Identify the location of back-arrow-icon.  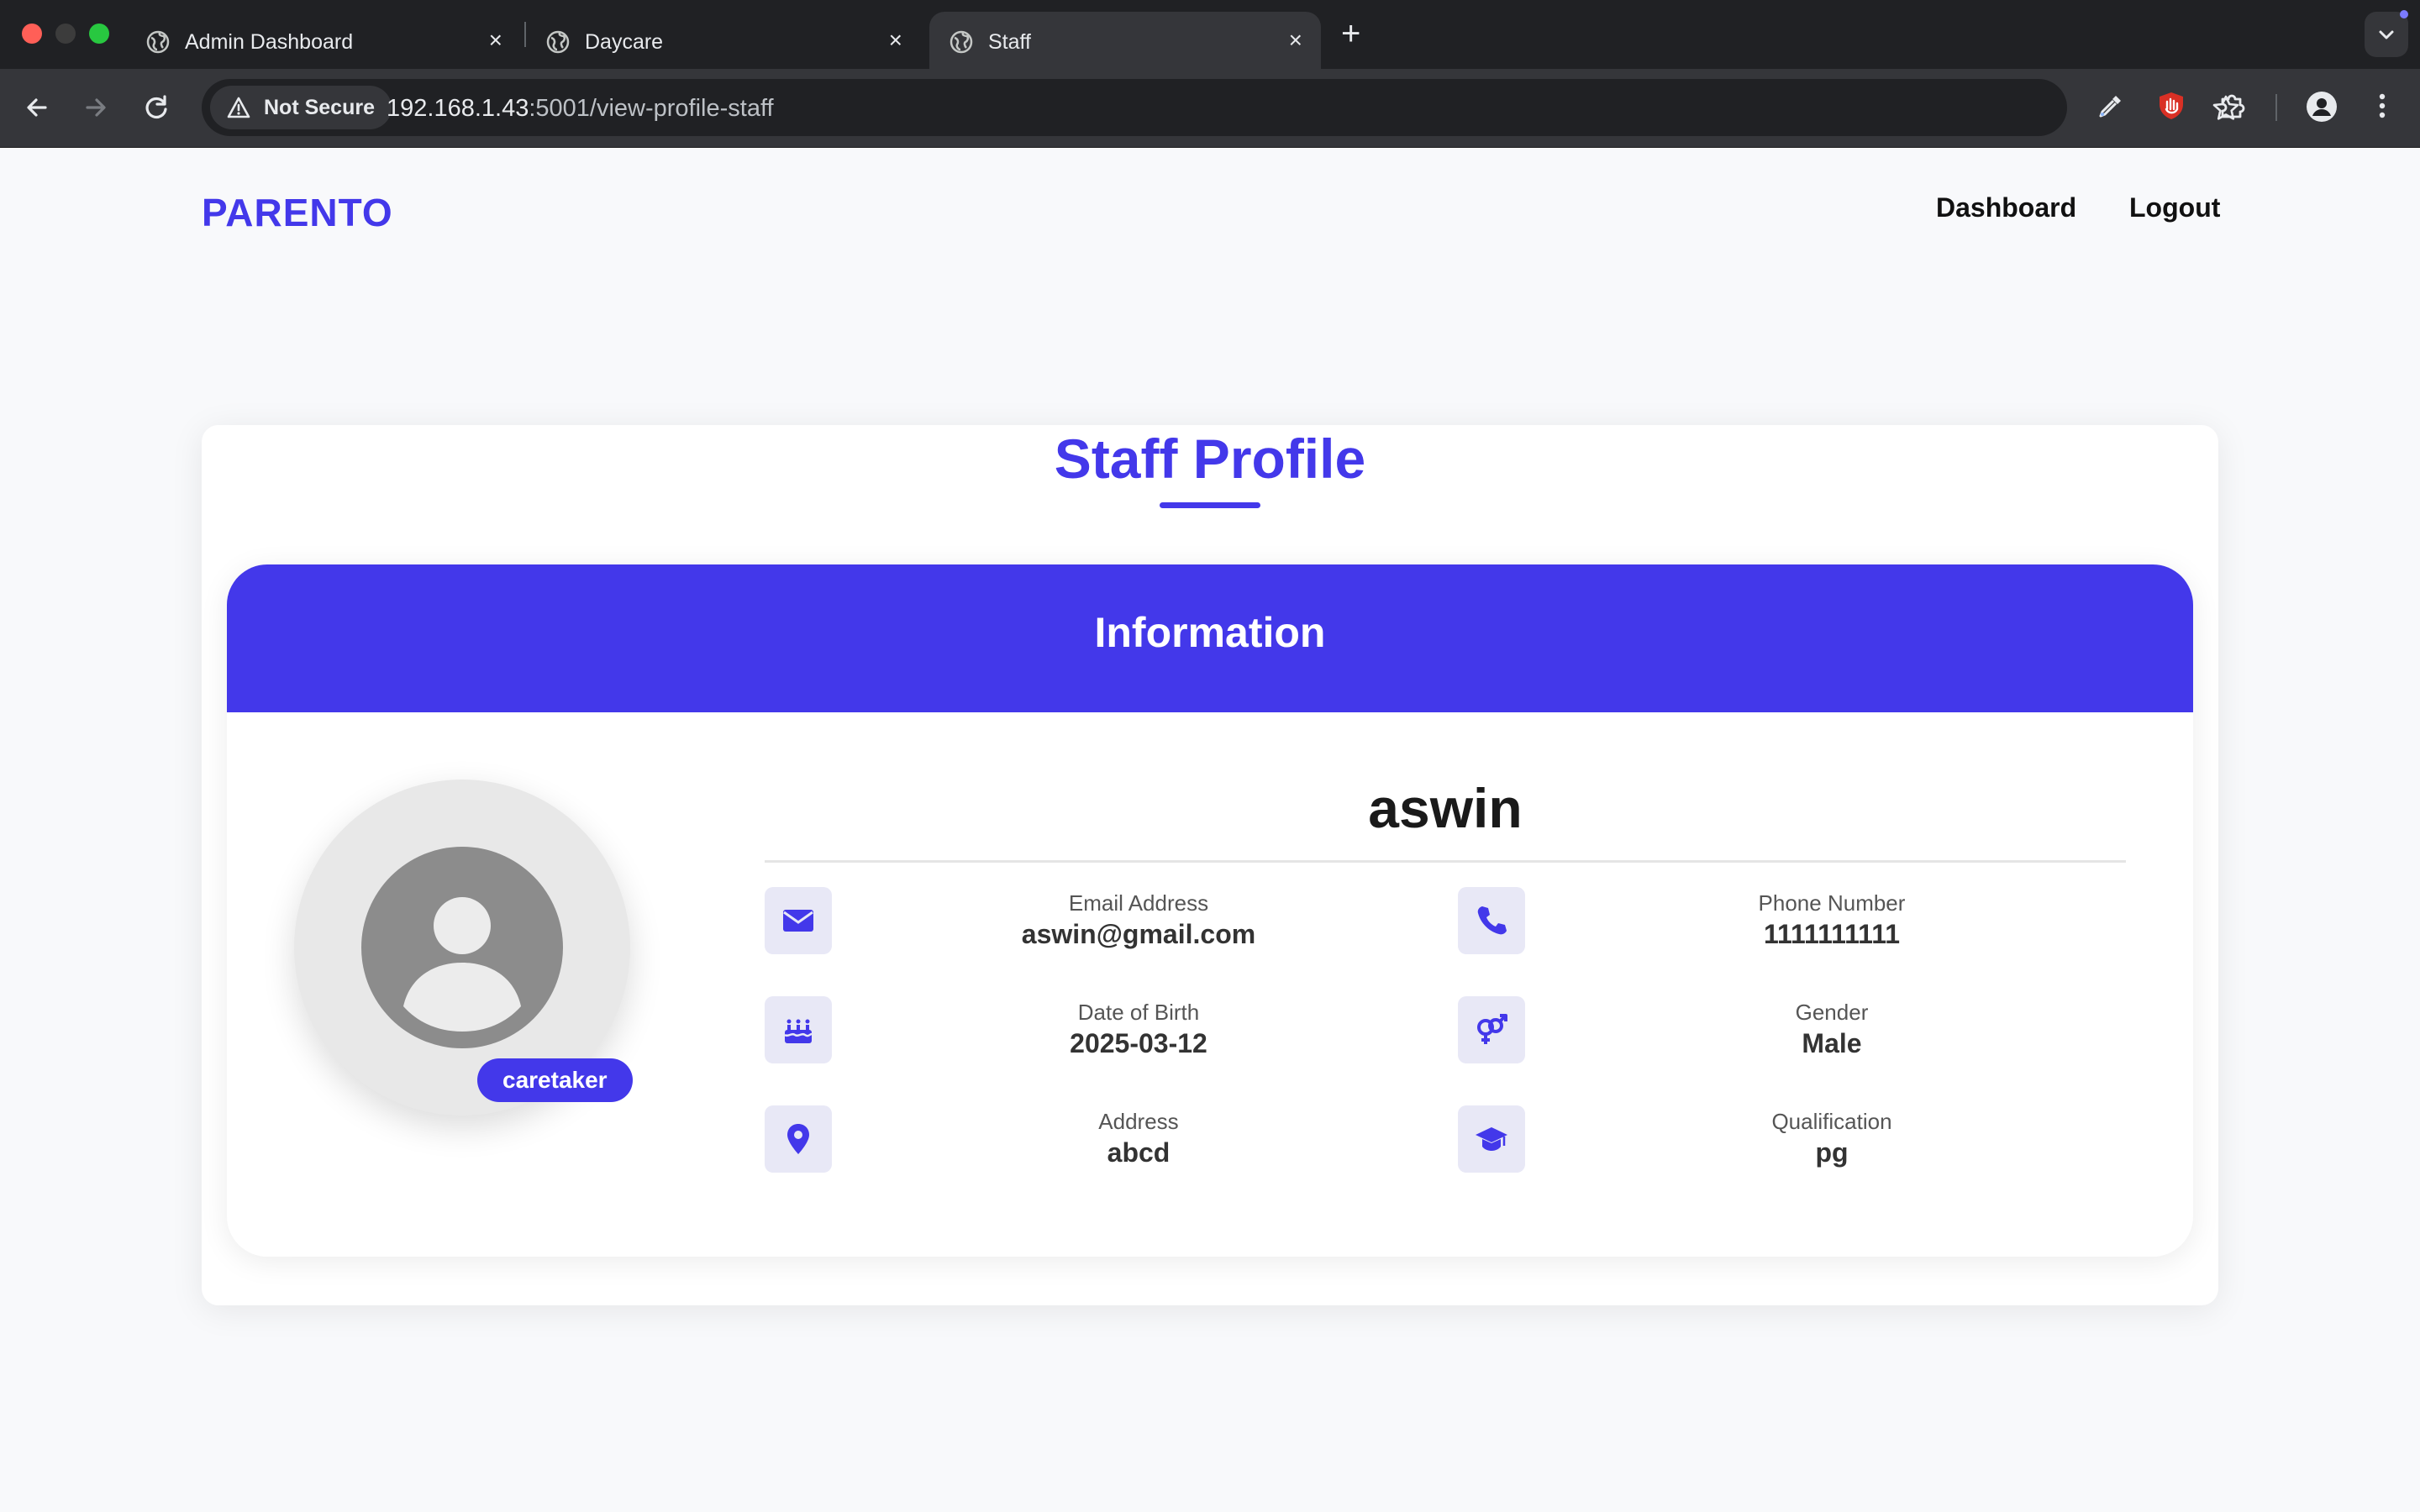
(37, 107).